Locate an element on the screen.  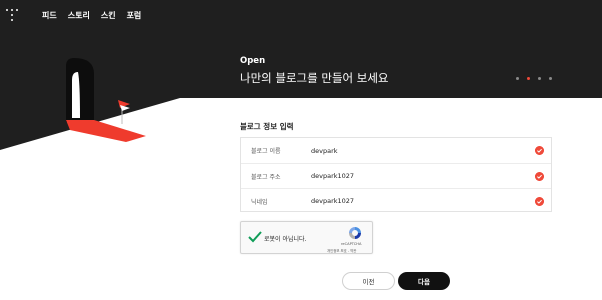
door-illustration is located at coordinates (106, 100).